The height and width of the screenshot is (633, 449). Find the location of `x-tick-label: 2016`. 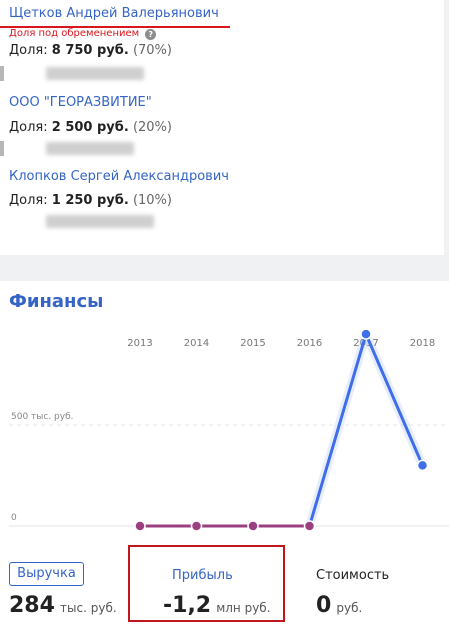

x-tick-label: 2016 is located at coordinates (309, 343).